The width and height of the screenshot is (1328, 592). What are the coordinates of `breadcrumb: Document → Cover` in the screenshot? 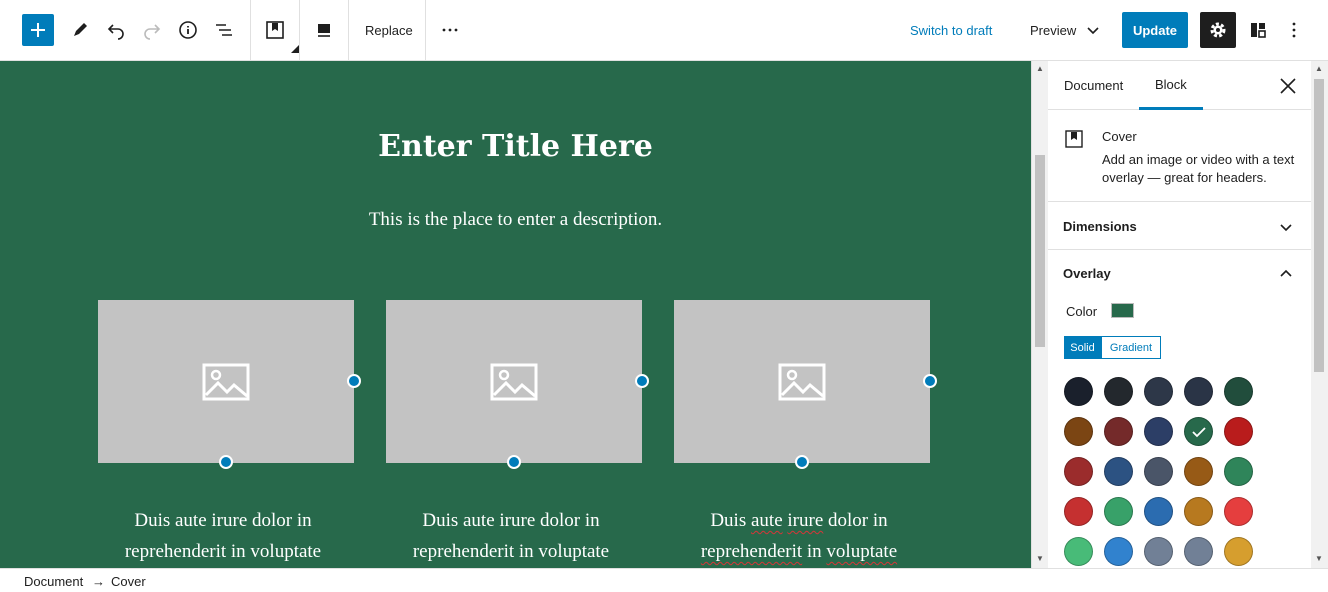 It's located at (664, 580).